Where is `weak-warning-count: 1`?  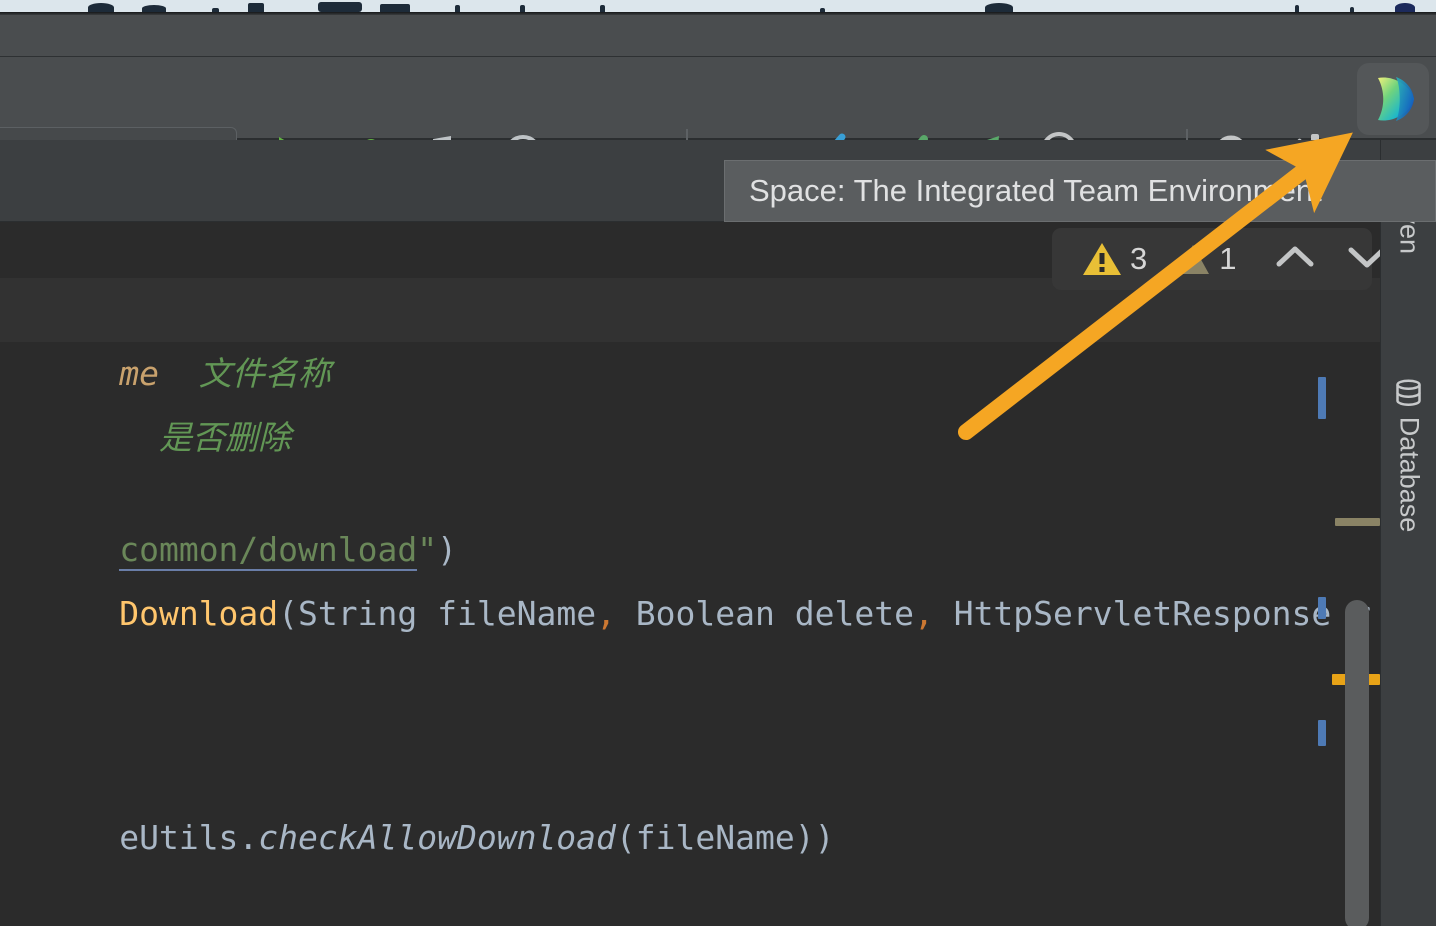 weak-warning-count: 1 is located at coordinates (1228, 258).